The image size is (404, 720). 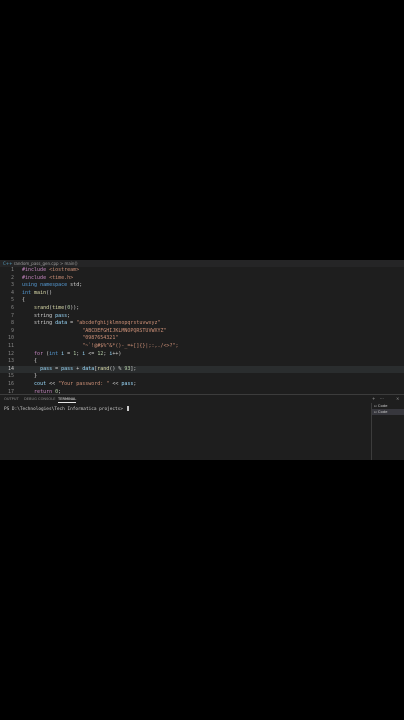 What do you see at coordinates (39, 399) in the screenshot?
I see `tab-debug-console: DEBUG CONSOLE` at bounding box center [39, 399].